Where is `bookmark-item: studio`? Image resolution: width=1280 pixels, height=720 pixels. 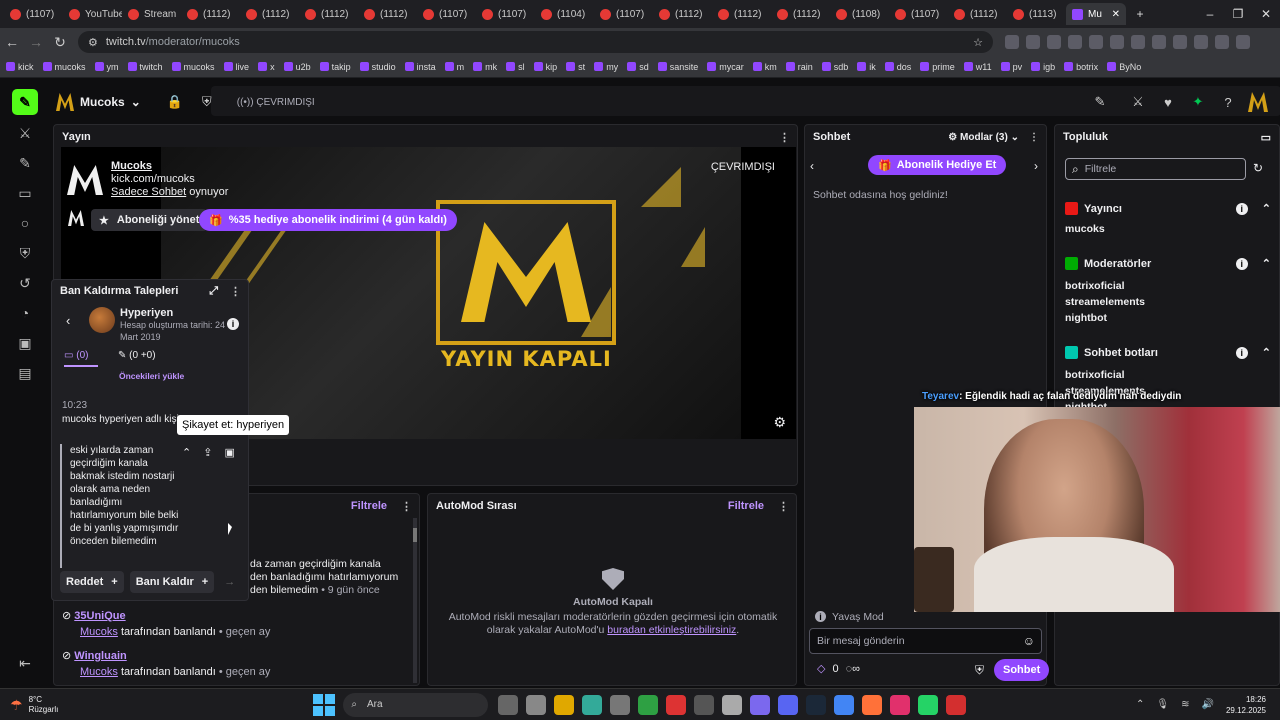
bookmark-item: studio is located at coordinates (377, 67).